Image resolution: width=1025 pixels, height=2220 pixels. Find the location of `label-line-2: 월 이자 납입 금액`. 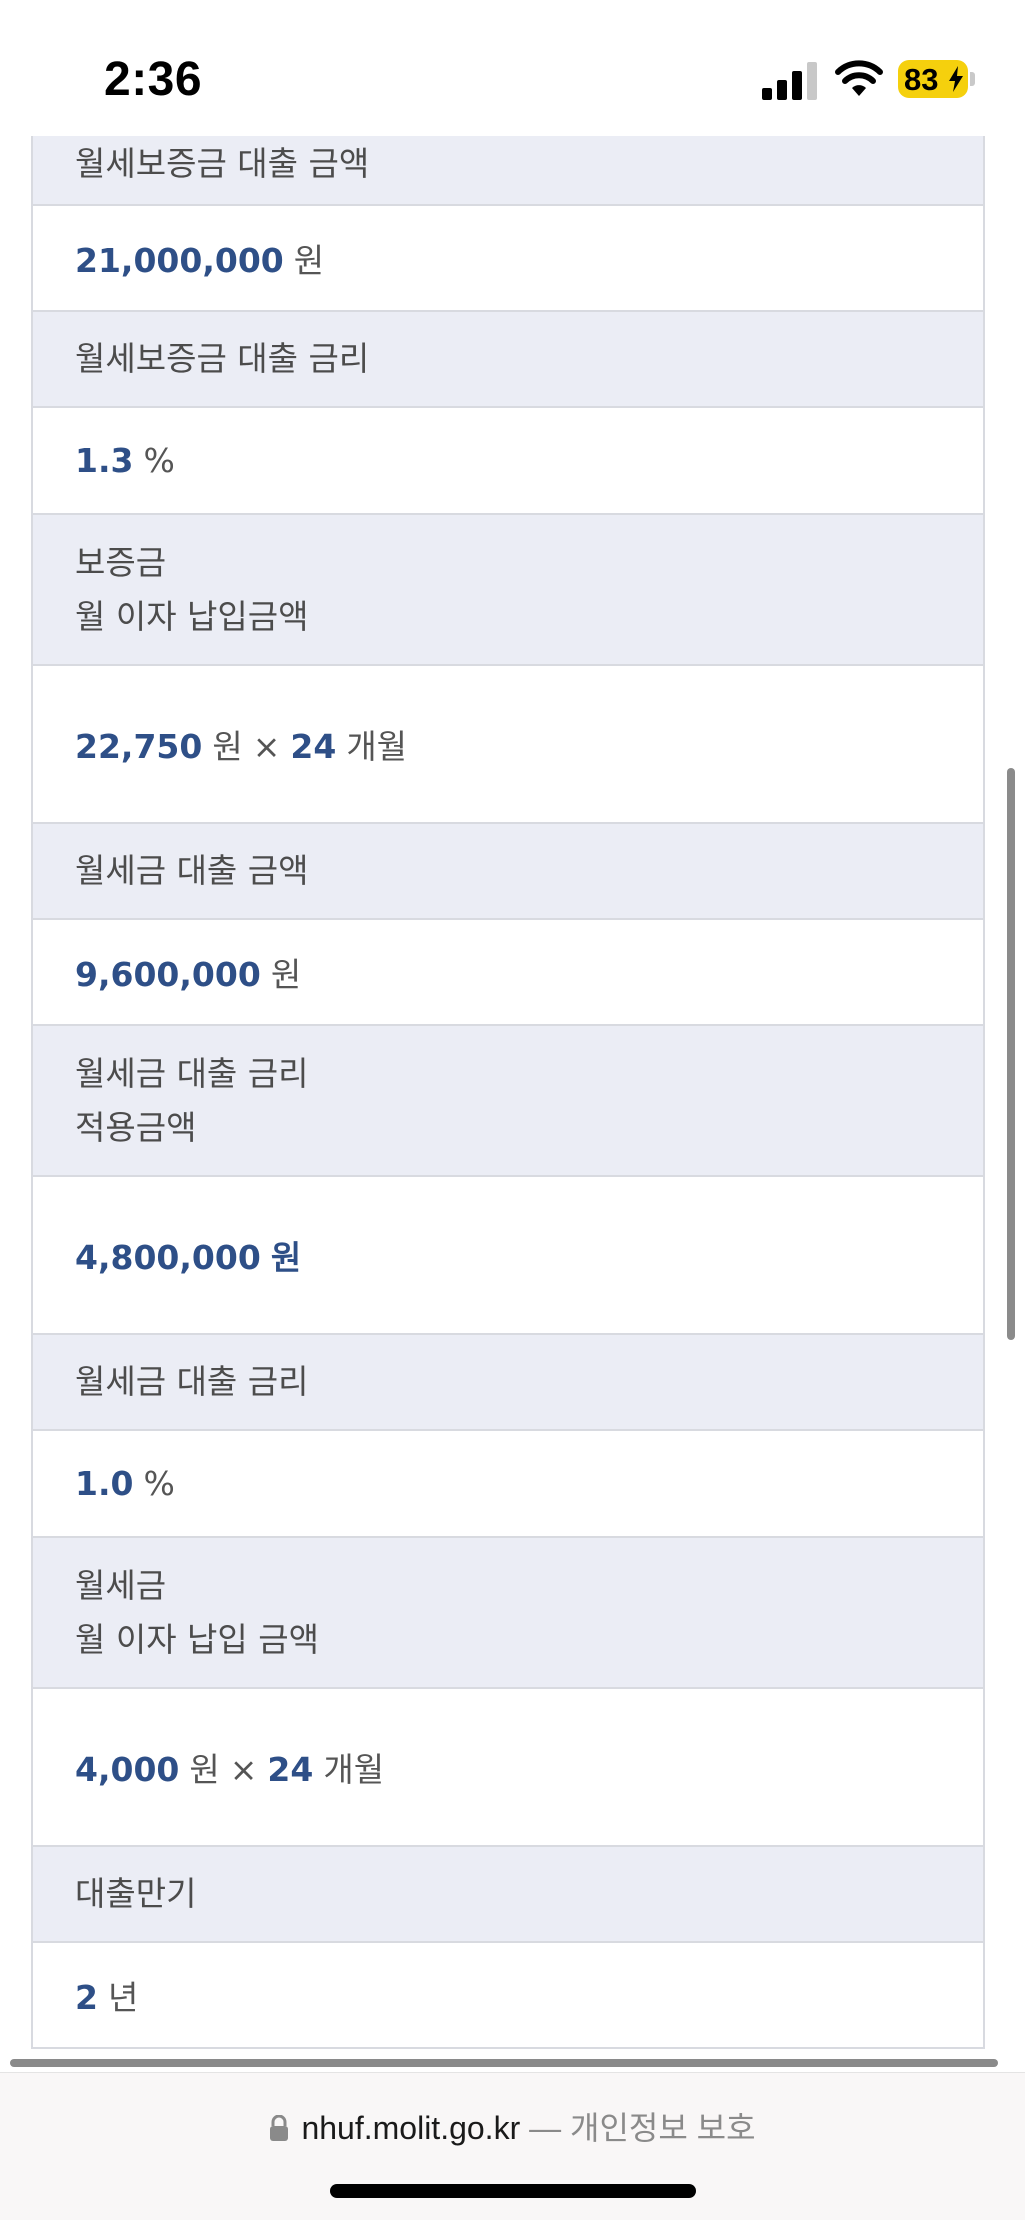

label-line-2: 월 이자 납입 금액 is located at coordinates (197, 1639).